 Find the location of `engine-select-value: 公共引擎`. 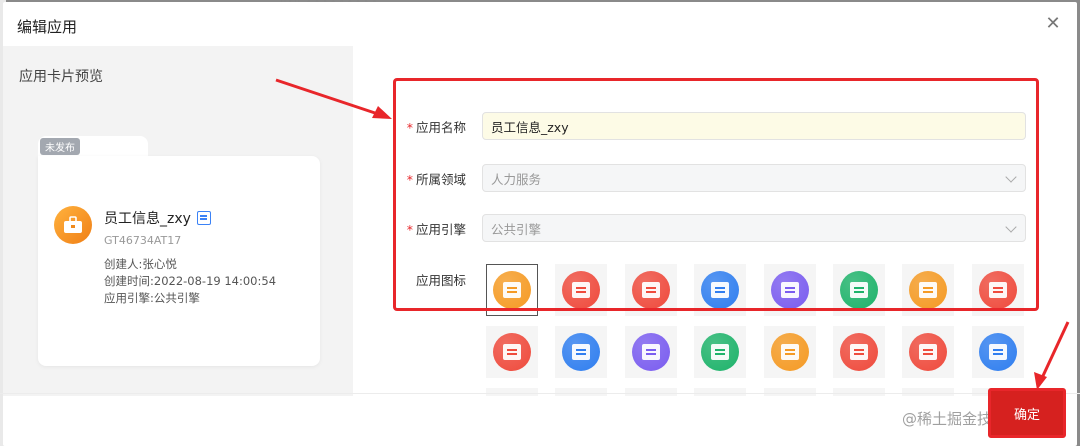

engine-select-value: 公共引擎 is located at coordinates (516, 229).